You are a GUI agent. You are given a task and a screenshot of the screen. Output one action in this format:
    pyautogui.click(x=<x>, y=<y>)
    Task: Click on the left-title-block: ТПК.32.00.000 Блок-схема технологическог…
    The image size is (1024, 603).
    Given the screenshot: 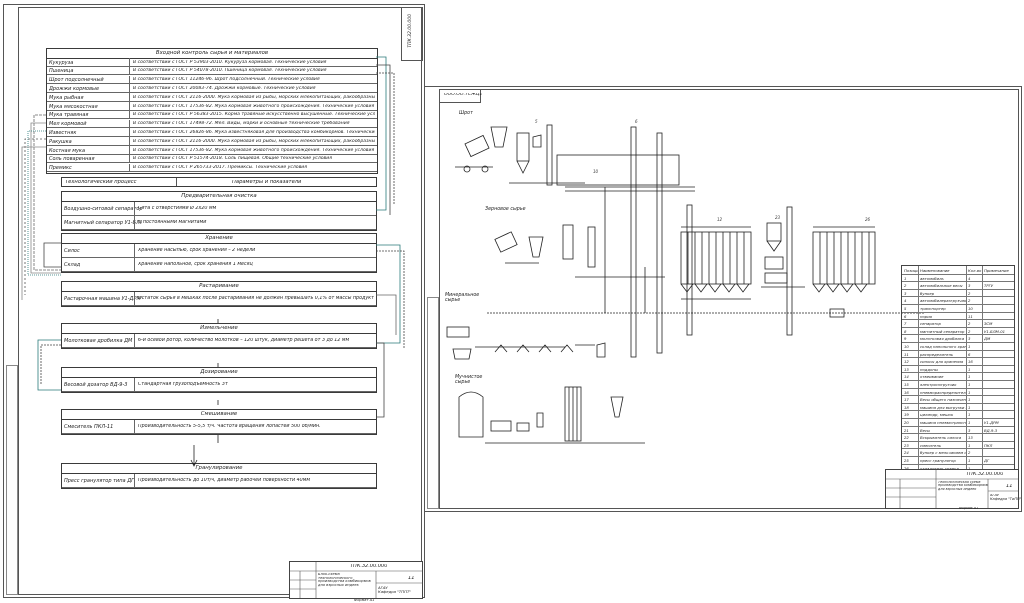 What is the action you would take?
    pyautogui.click(x=356, y=580)
    